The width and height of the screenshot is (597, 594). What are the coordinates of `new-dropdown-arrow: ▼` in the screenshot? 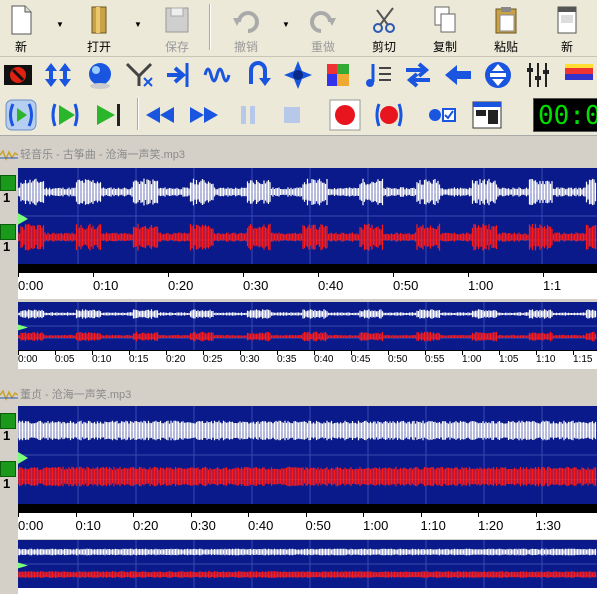 It's located at (60, 24).